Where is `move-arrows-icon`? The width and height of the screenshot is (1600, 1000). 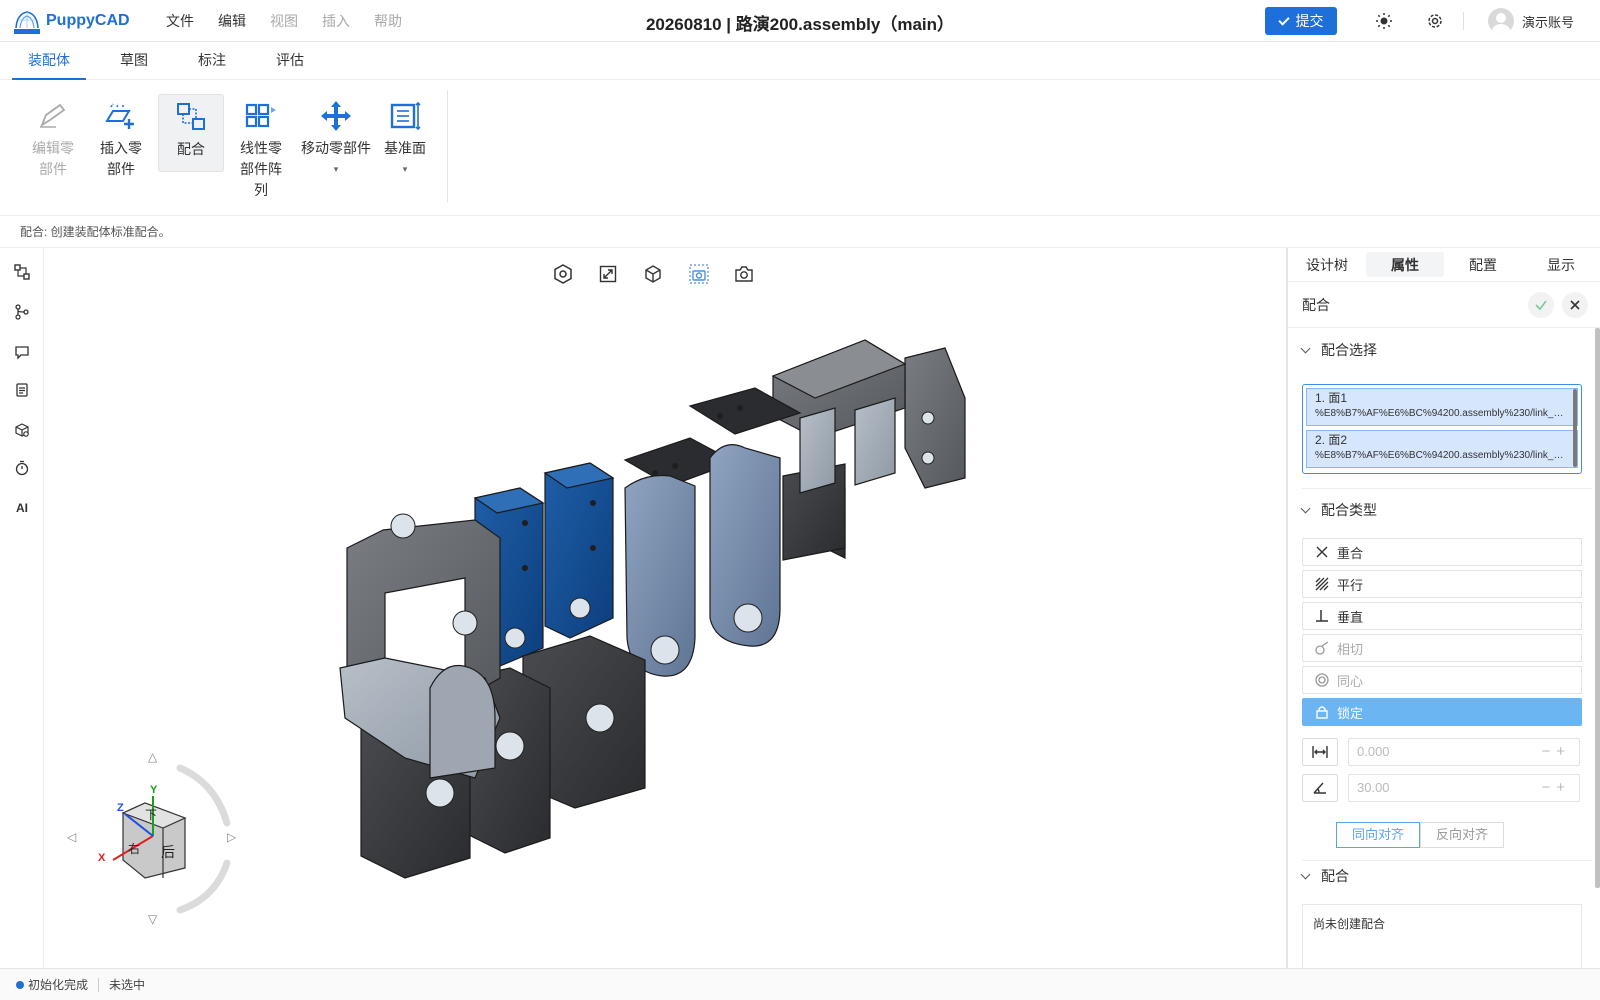
move-arrows-icon is located at coordinates (336, 116).